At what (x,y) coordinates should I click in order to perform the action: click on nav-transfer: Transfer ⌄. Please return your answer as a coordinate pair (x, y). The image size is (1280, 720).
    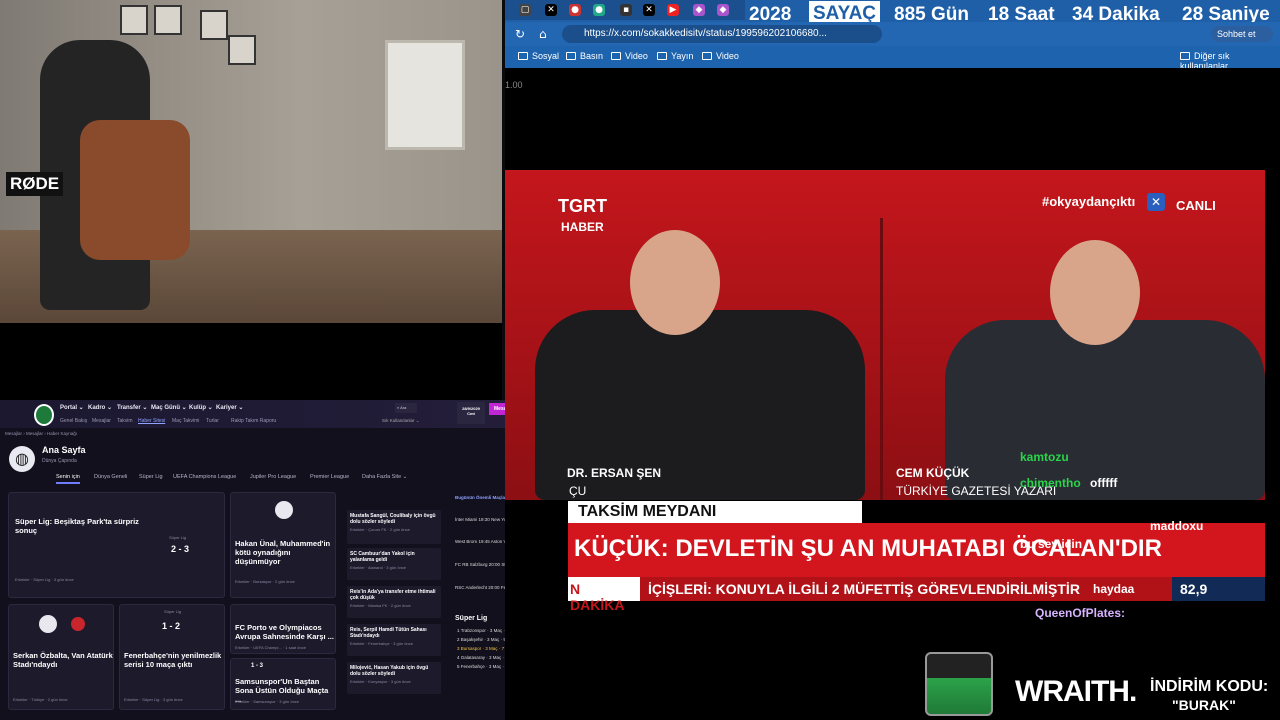
    Looking at the image, I should click on (132, 407).